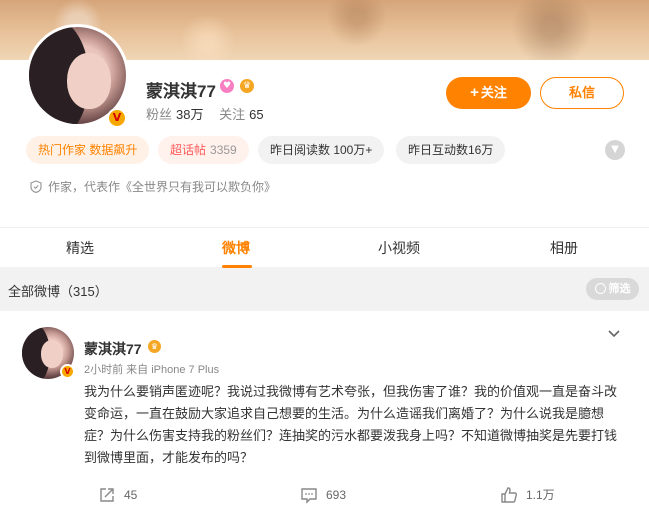 The width and height of the screenshot is (649, 521). I want to click on chip-super-topic-label: 超话帖, so click(188, 150).